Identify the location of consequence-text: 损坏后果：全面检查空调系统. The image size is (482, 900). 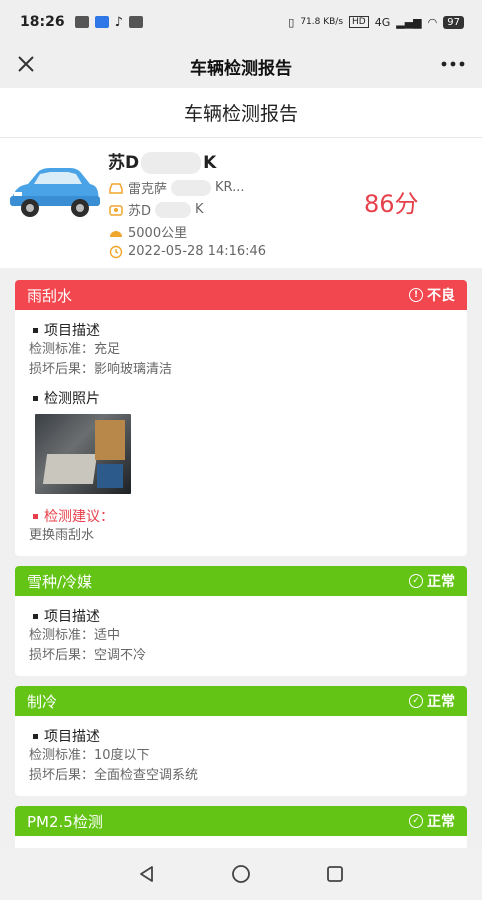
(114, 775).